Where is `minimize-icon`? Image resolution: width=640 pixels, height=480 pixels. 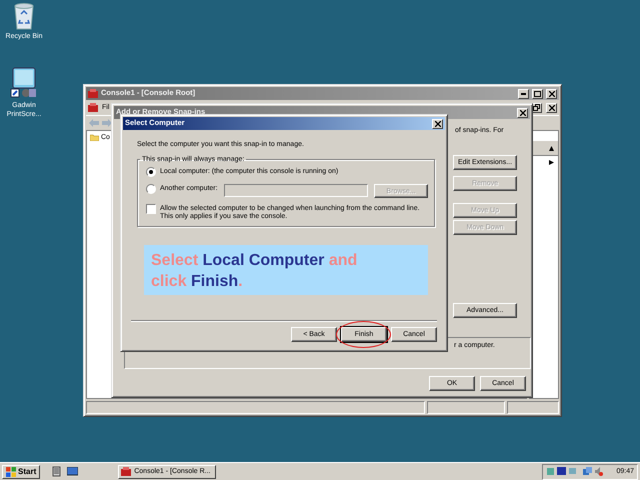
minimize-icon is located at coordinates (523, 93).